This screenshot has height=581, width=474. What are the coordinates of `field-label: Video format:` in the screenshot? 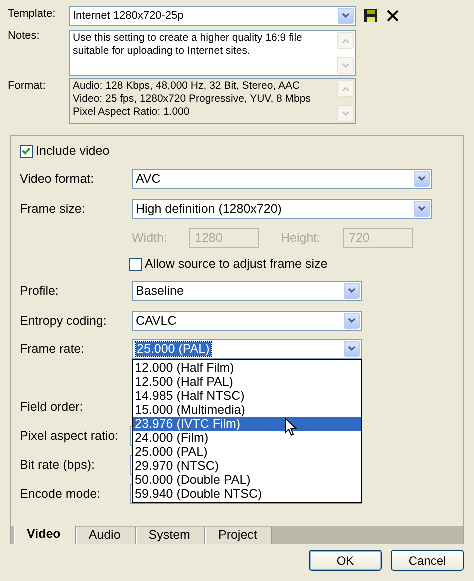 It's located at (58, 179).